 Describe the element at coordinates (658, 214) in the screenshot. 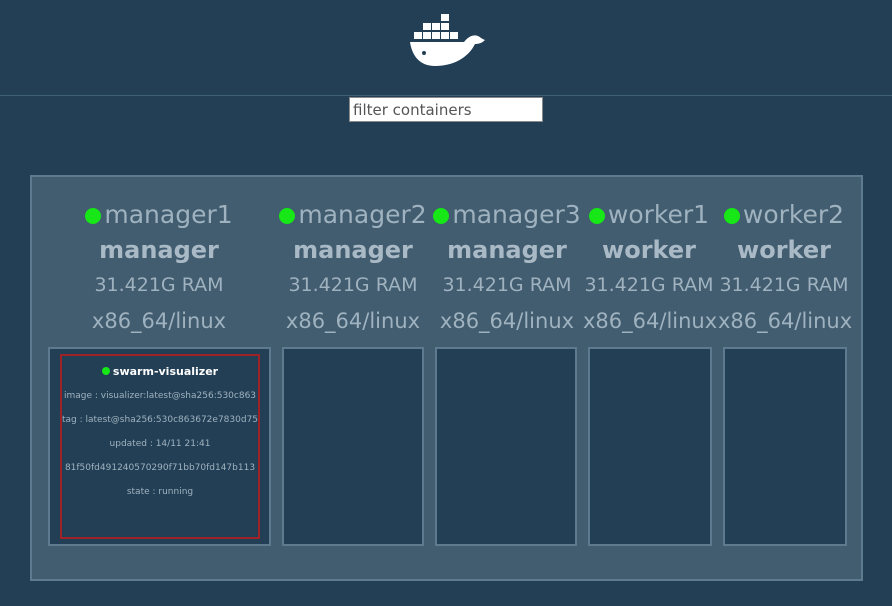

I see `node-name: worker1` at that location.